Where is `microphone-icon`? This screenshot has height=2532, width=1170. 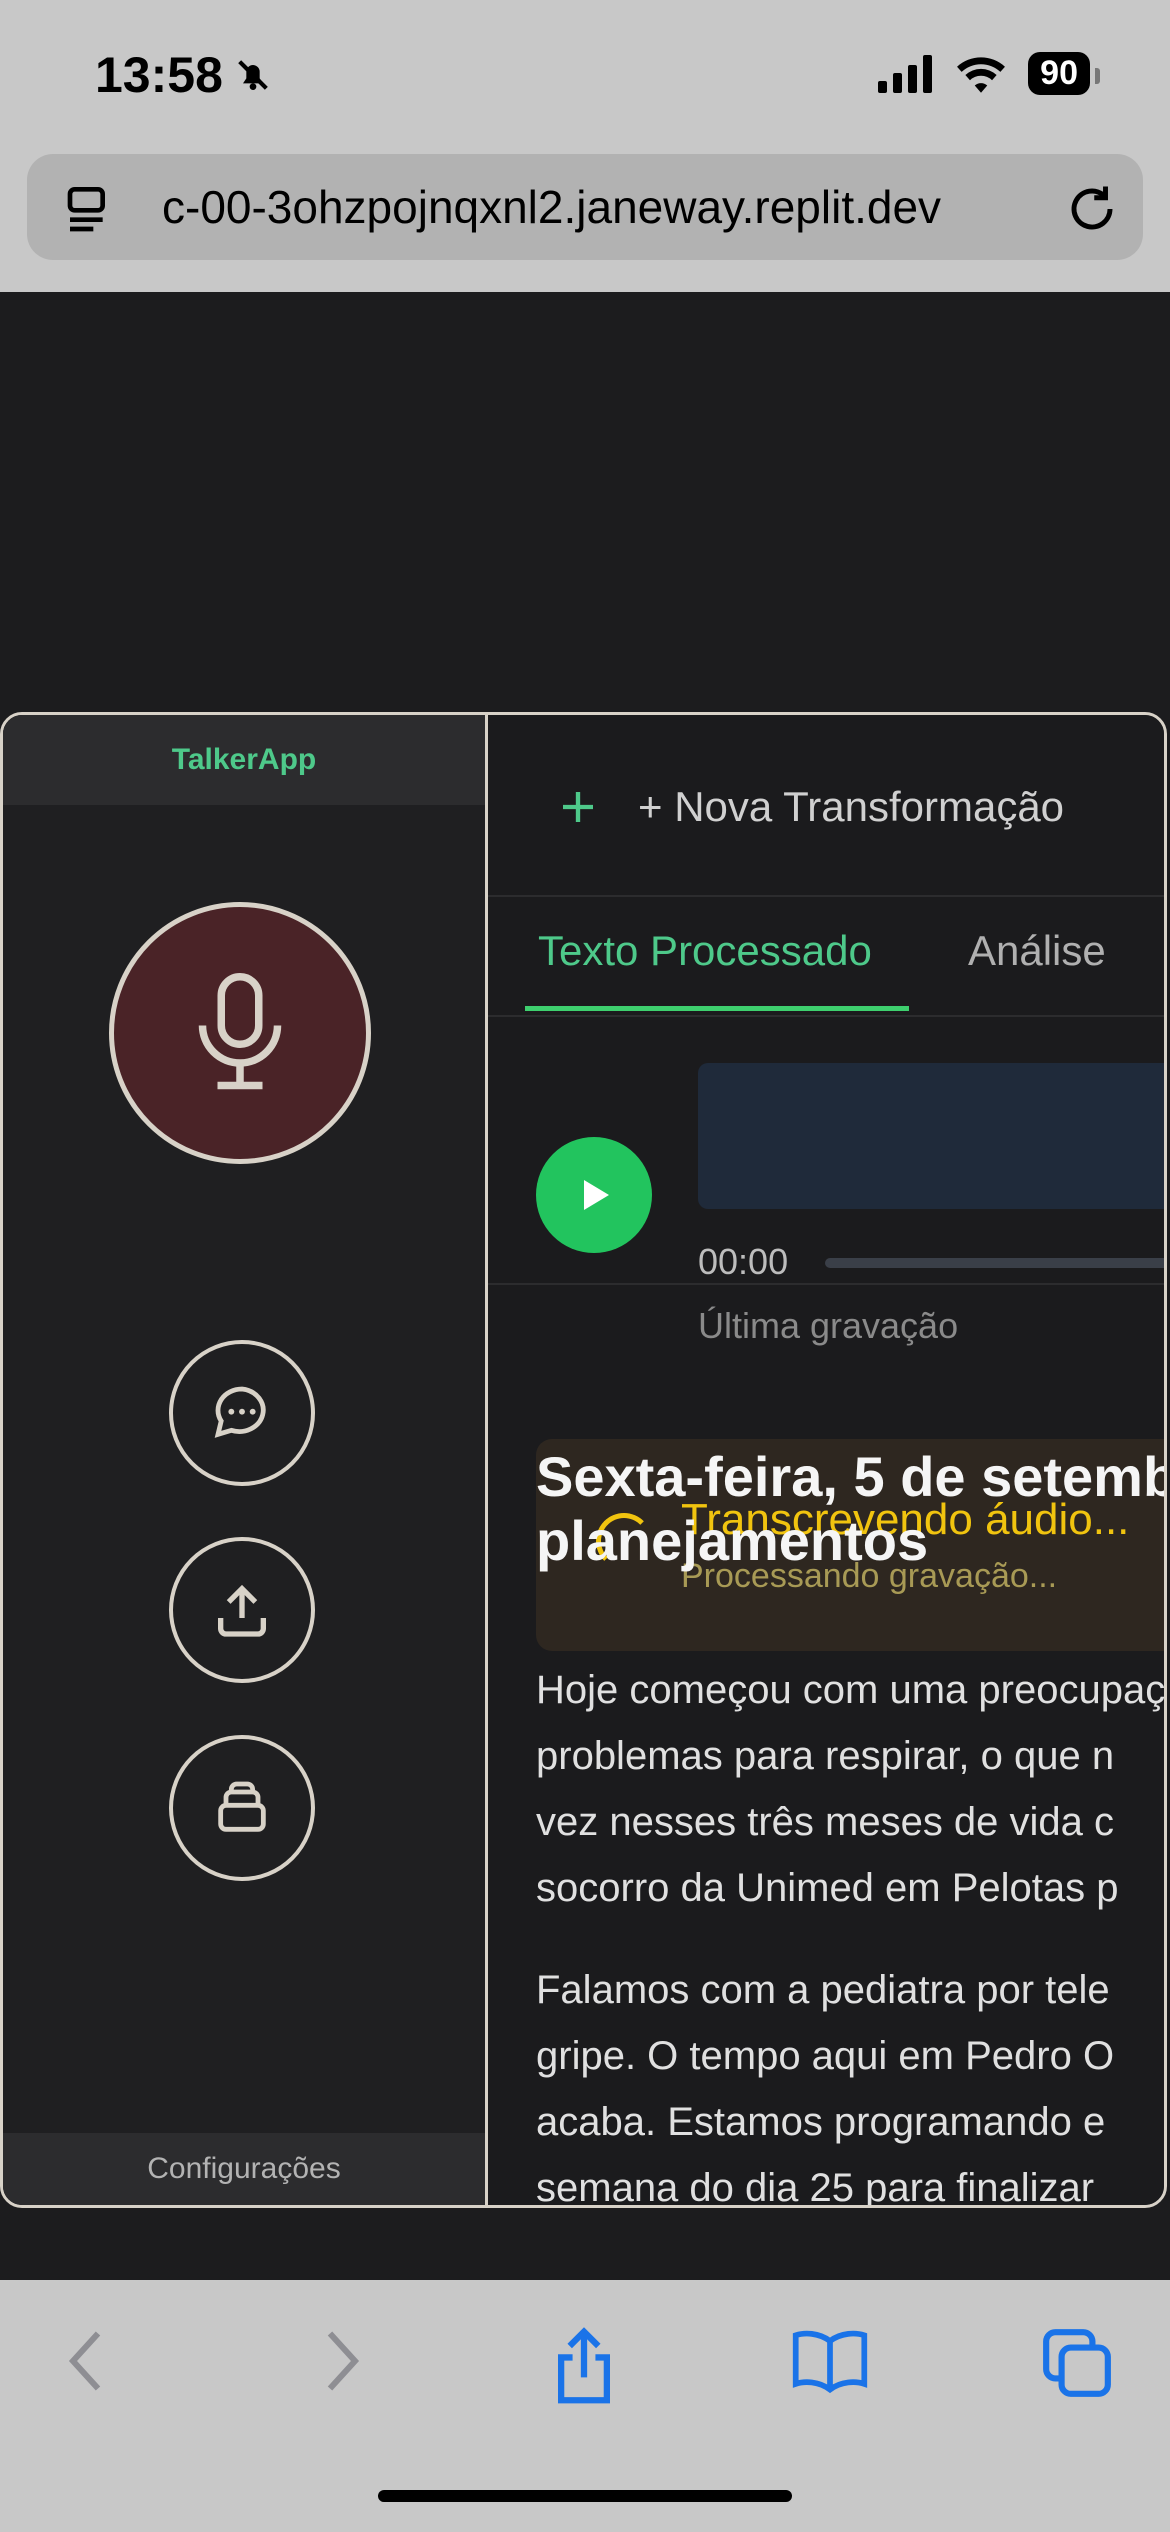 microphone-icon is located at coordinates (240, 1031).